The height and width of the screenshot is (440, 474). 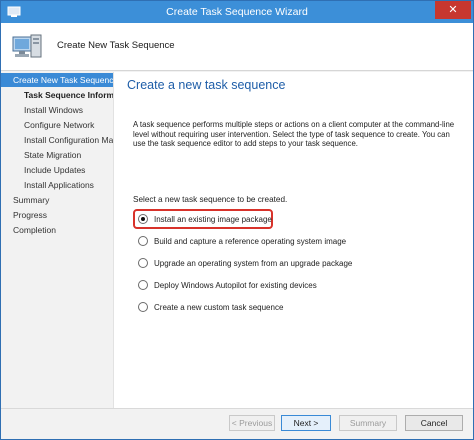 What do you see at coordinates (219, 307) in the screenshot?
I see `option-label: Create a new custom task sequence` at bounding box center [219, 307].